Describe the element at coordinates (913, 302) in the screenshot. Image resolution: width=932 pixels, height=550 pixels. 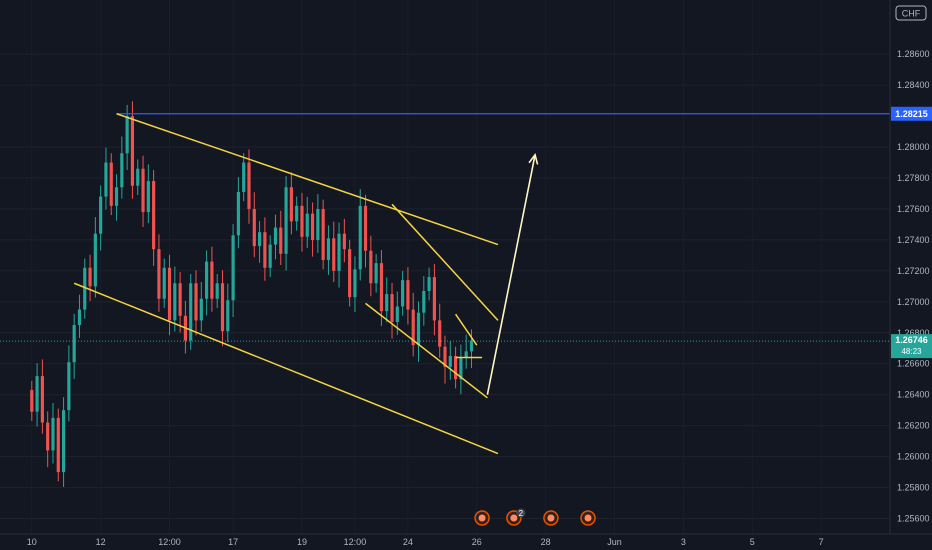
I see `price-tick-label: 1.27000` at that location.